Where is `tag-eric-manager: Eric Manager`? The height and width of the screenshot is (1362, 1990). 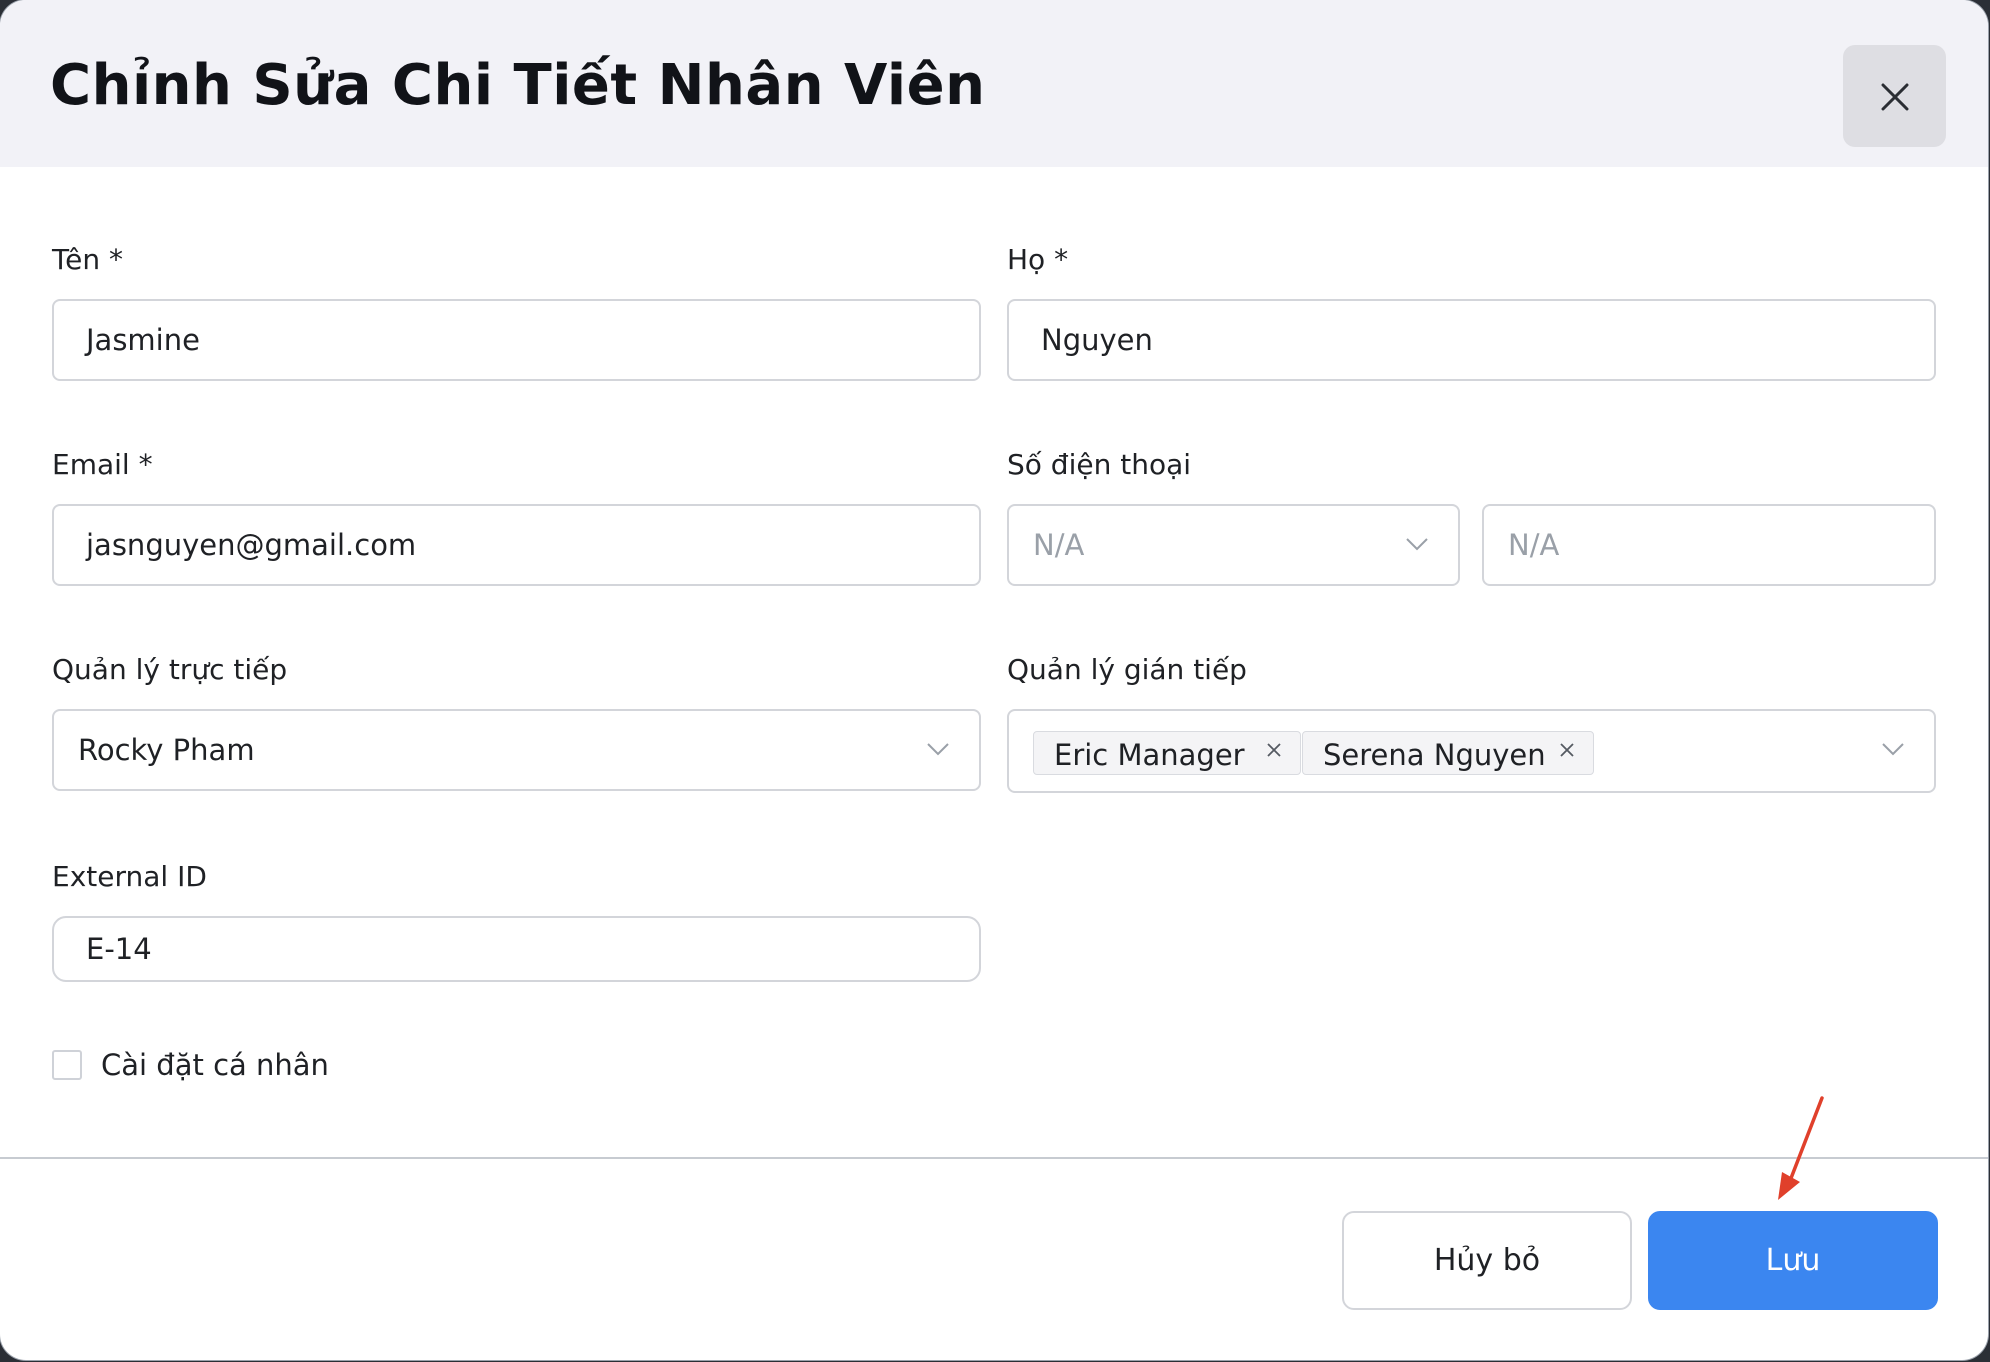
tag-eric-manager: Eric Manager is located at coordinates (1167, 753).